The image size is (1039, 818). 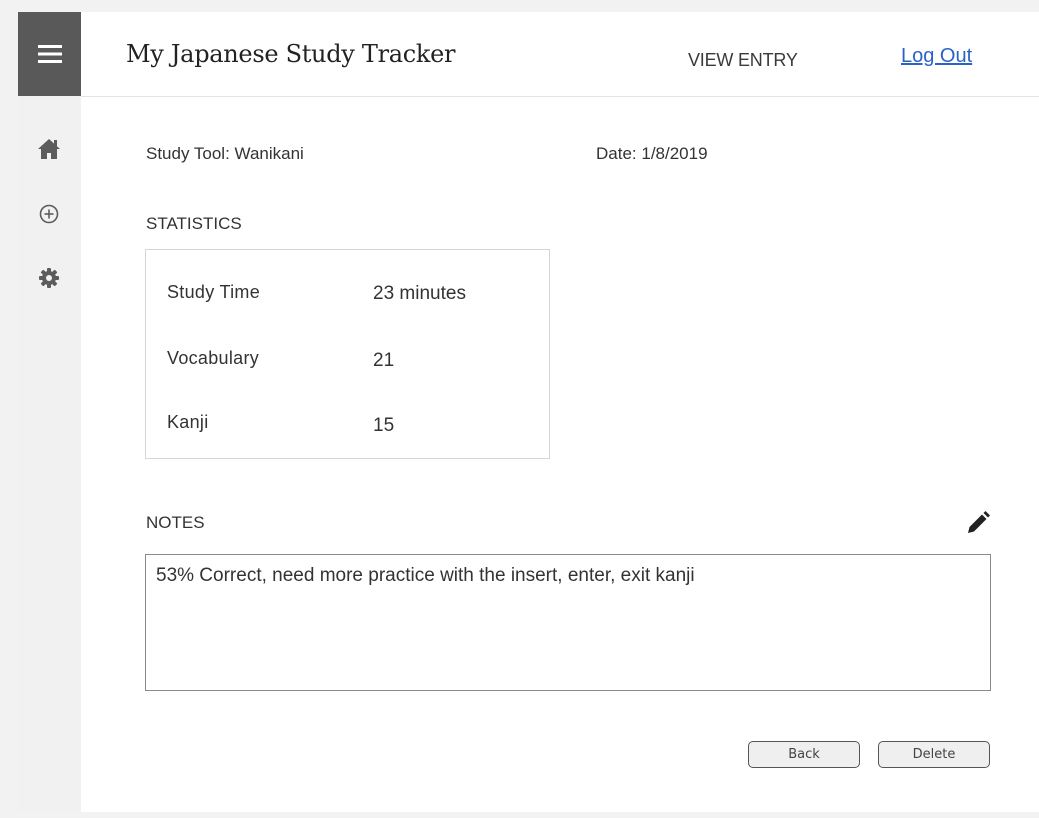 What do you see at coordinates (49, 412) in the screenshot?
I see `sidebar` at bounding box center [49, 412].